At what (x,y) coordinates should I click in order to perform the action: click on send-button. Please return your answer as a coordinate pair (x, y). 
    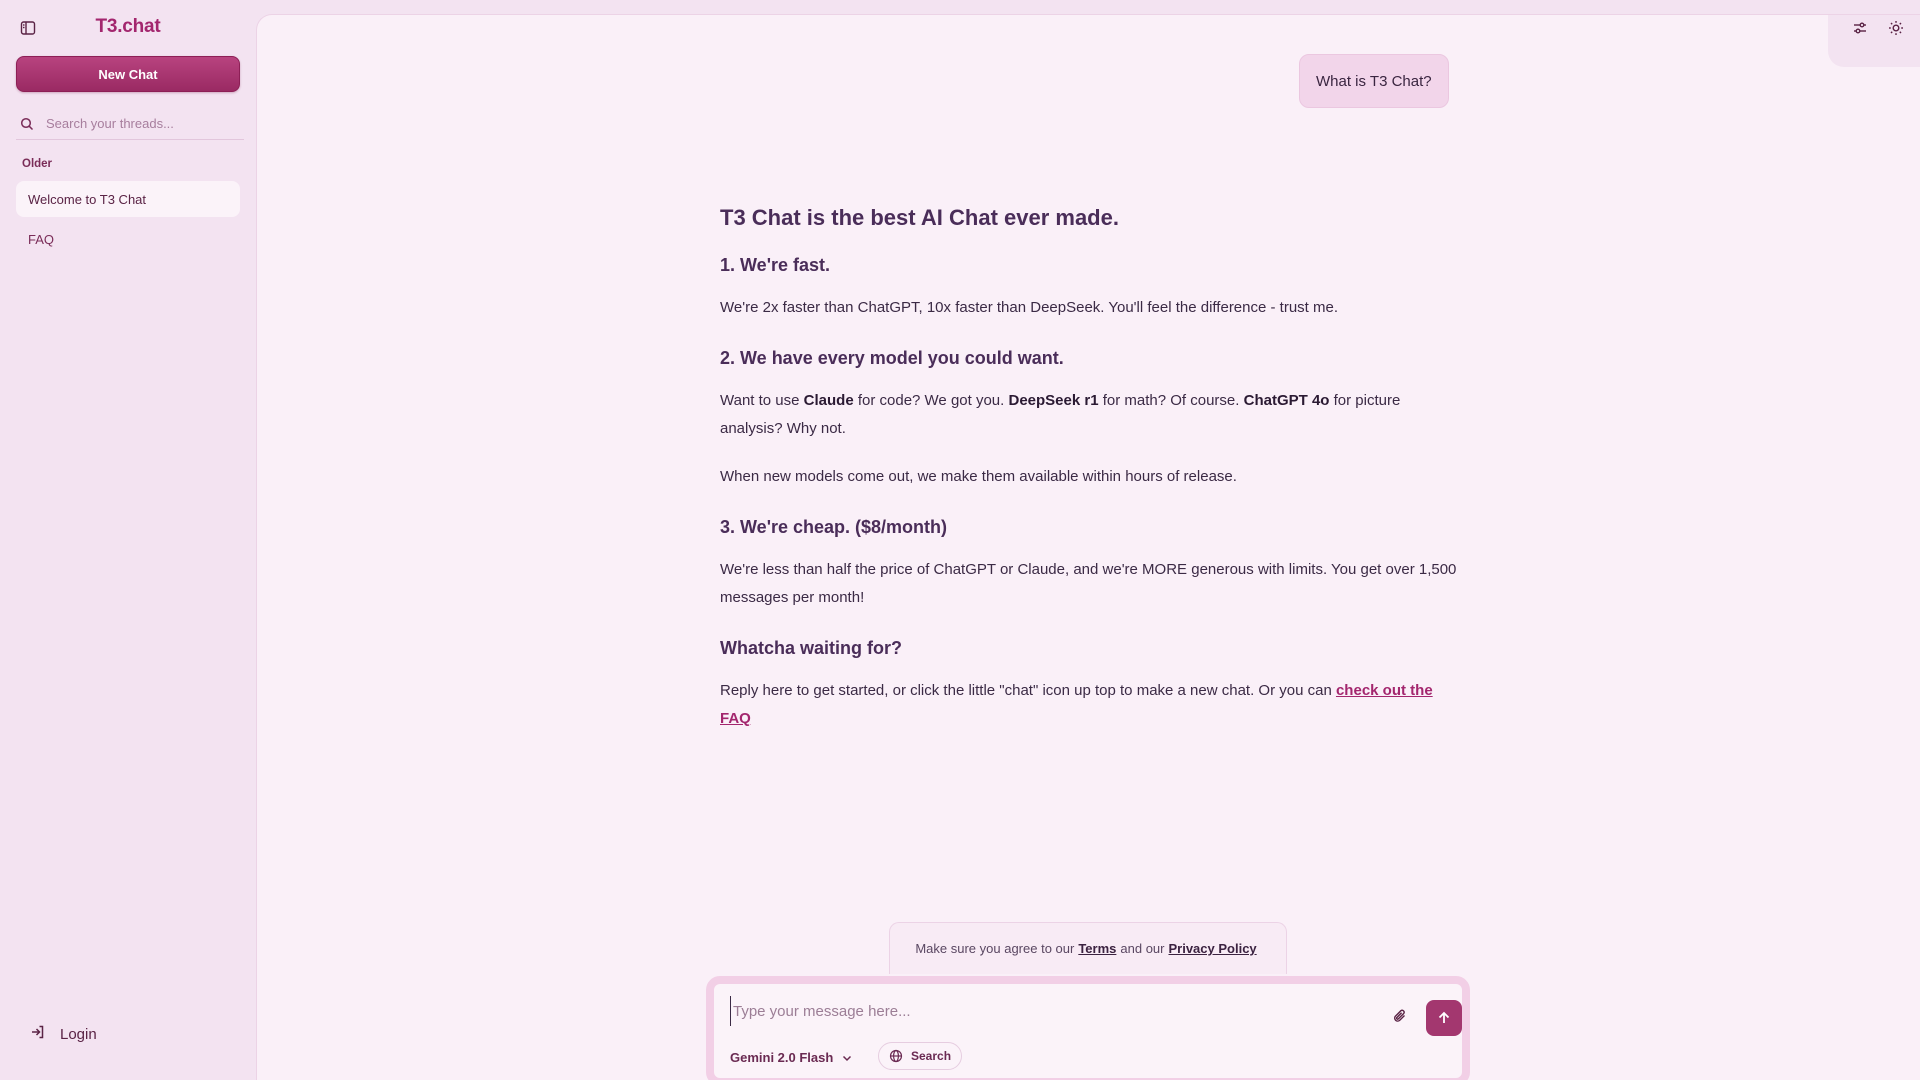
    Looking at the image, I should click on (1444, 1018).